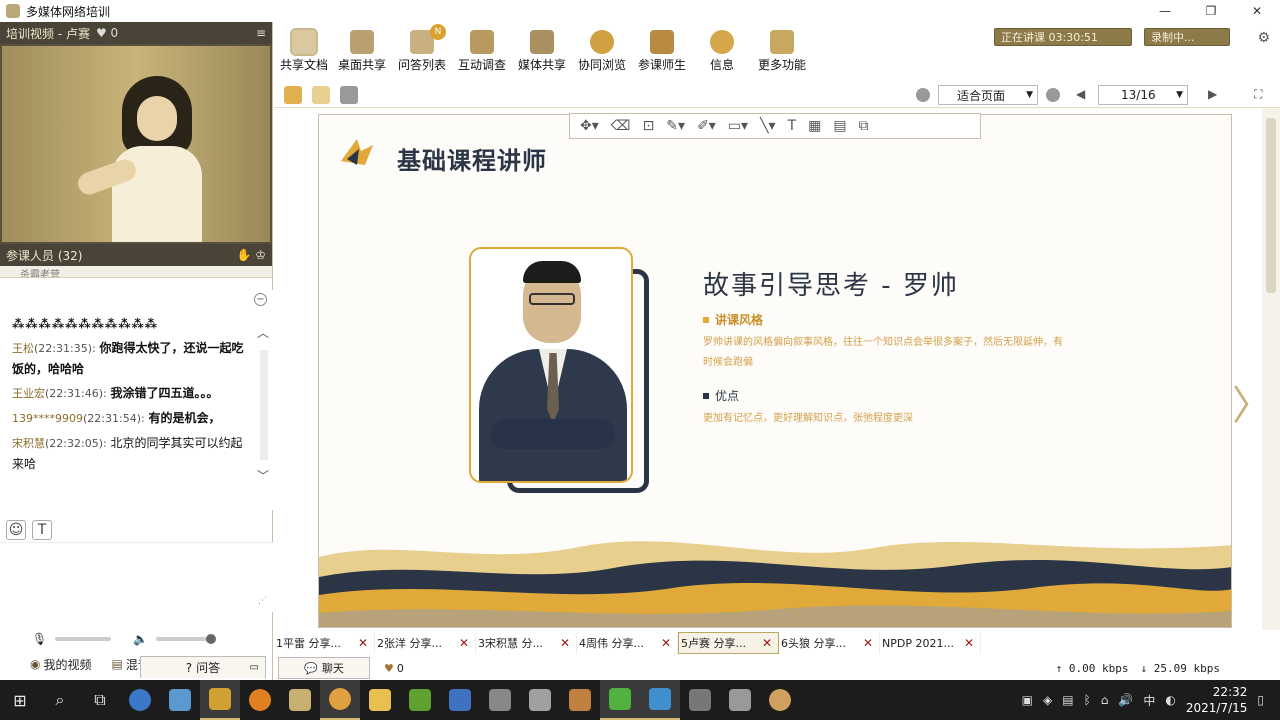 Image resolution: width=1280 pixels, height=720 pixels. Describe the element at coordinates (1170, 700) in the screenshot. I see `app-tray-icon: ◐` at that location.